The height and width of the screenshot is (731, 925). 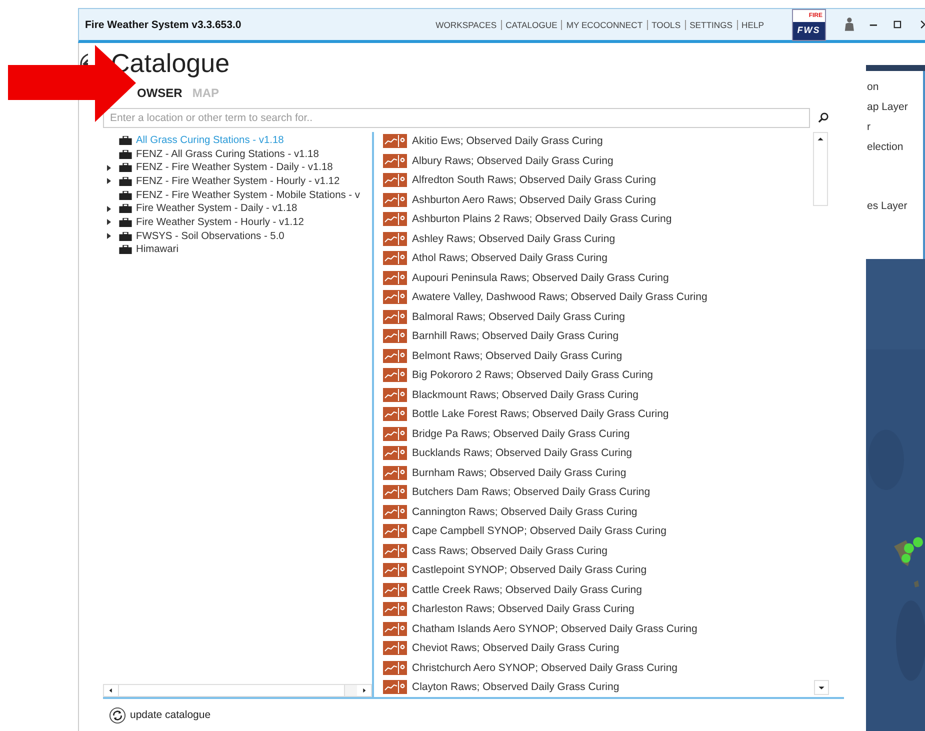 I want to click on update-catalogue-button: update catalogue, so click(x=157, y=715).